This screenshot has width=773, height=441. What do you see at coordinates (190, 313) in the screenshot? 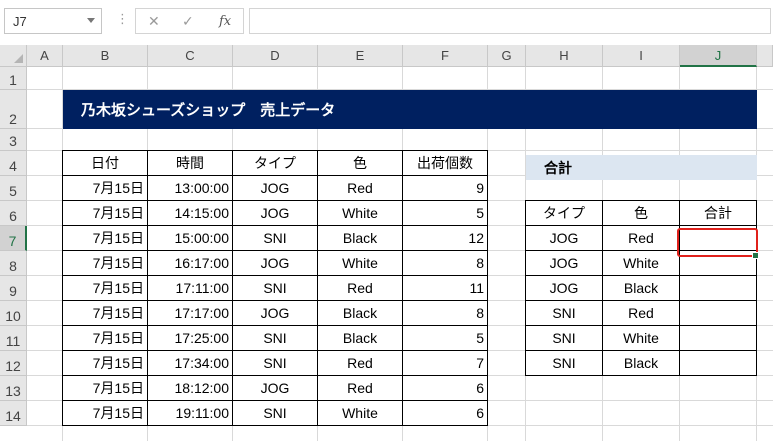
I see `sales-table-cell: 17:17:00` at bounding box center [190, 313].